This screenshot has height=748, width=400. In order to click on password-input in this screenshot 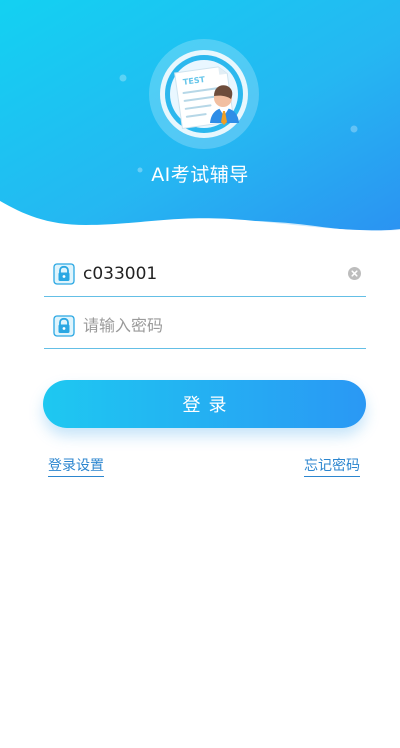, I will do `click(213, 326)`.